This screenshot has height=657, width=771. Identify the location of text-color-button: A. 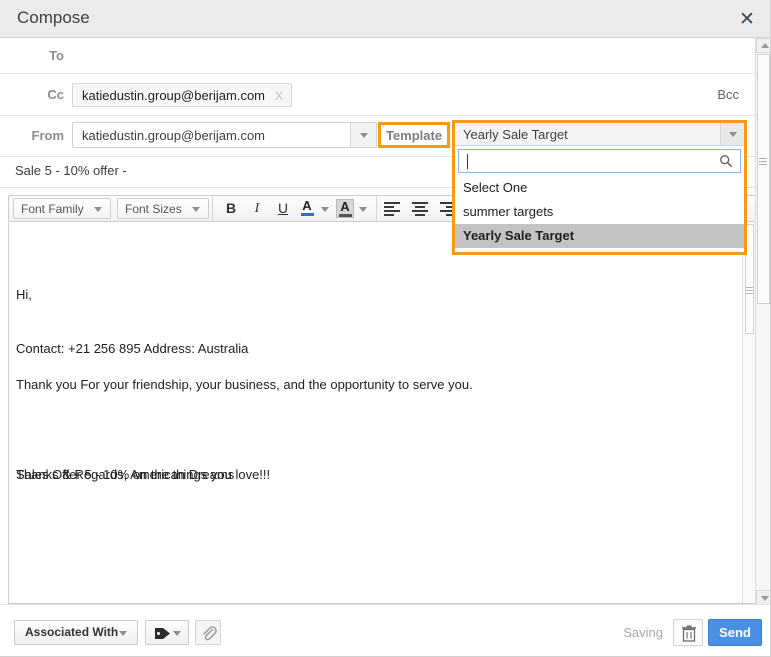
(307, 208).